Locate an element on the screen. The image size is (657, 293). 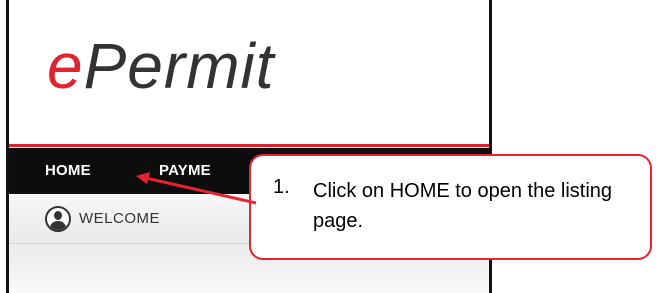
epermit-logo: ePermit is located at coordinates (161, 66).